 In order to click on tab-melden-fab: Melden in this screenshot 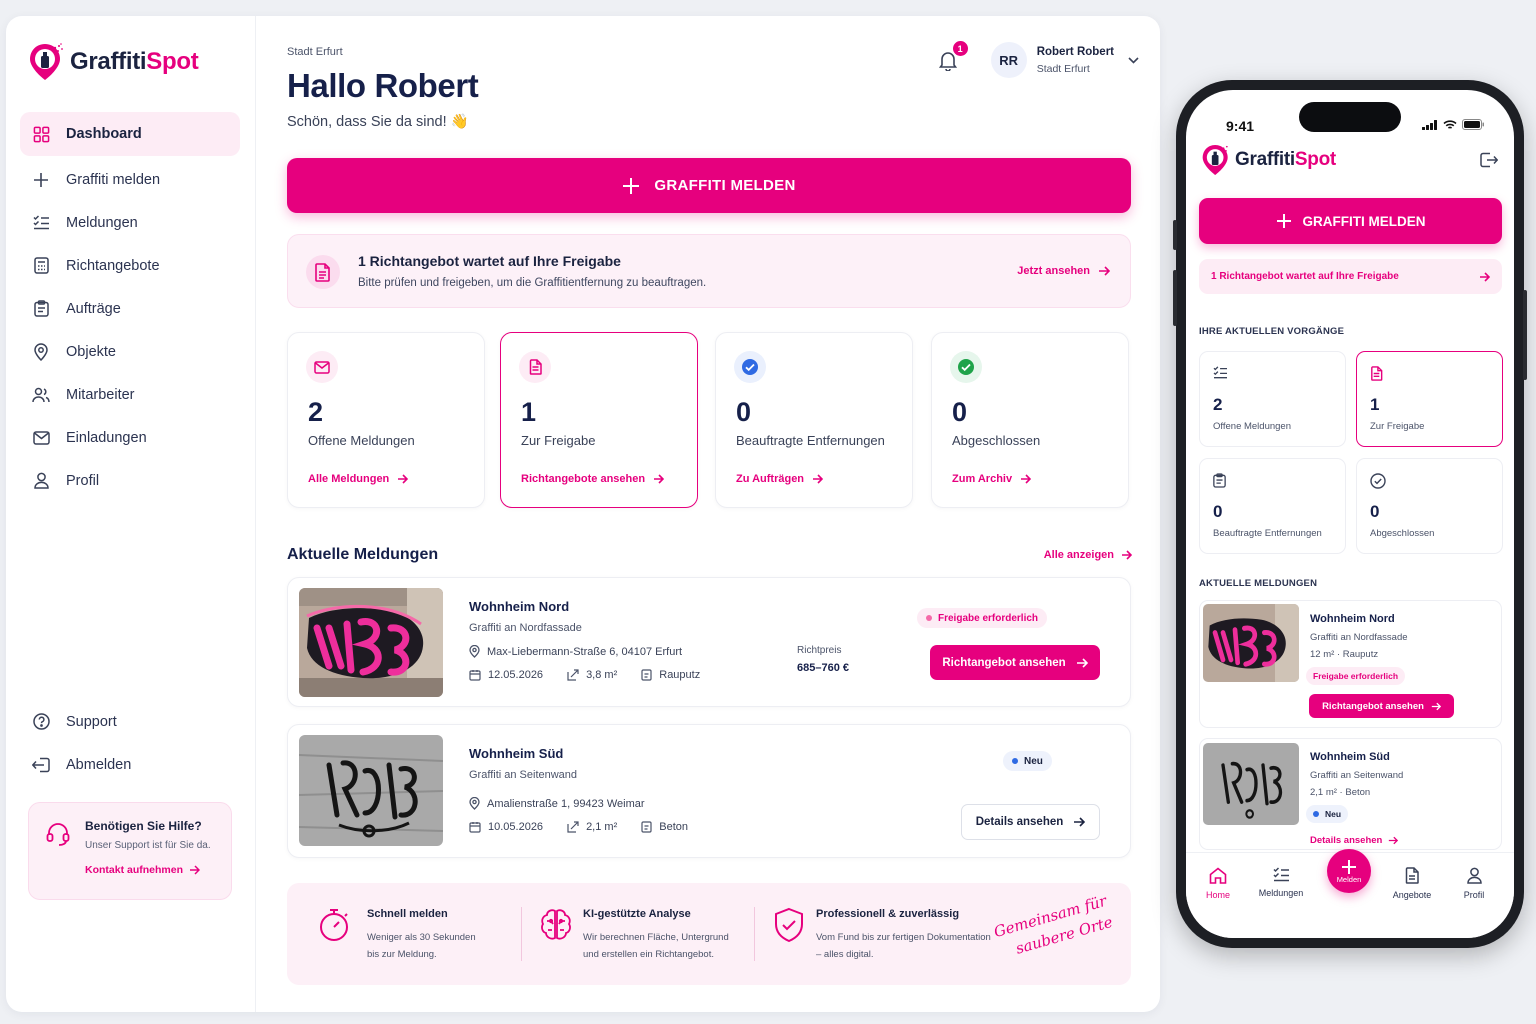, I will do `click(1349, 871)`.